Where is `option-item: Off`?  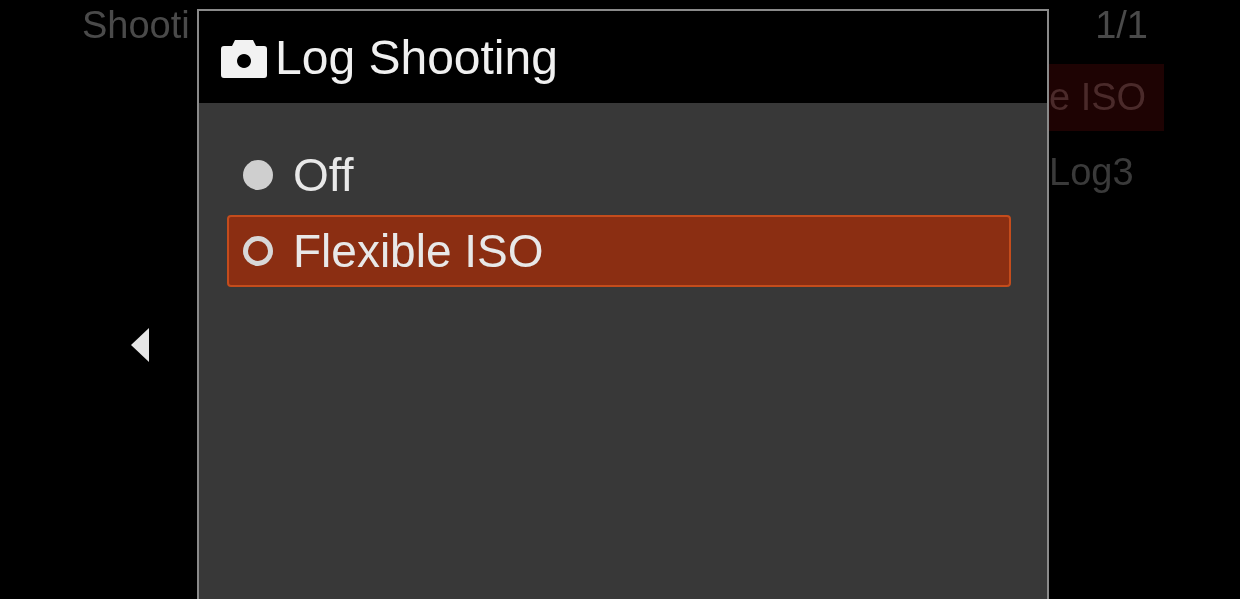
option-item: Off is located at coordinates (619, 175).